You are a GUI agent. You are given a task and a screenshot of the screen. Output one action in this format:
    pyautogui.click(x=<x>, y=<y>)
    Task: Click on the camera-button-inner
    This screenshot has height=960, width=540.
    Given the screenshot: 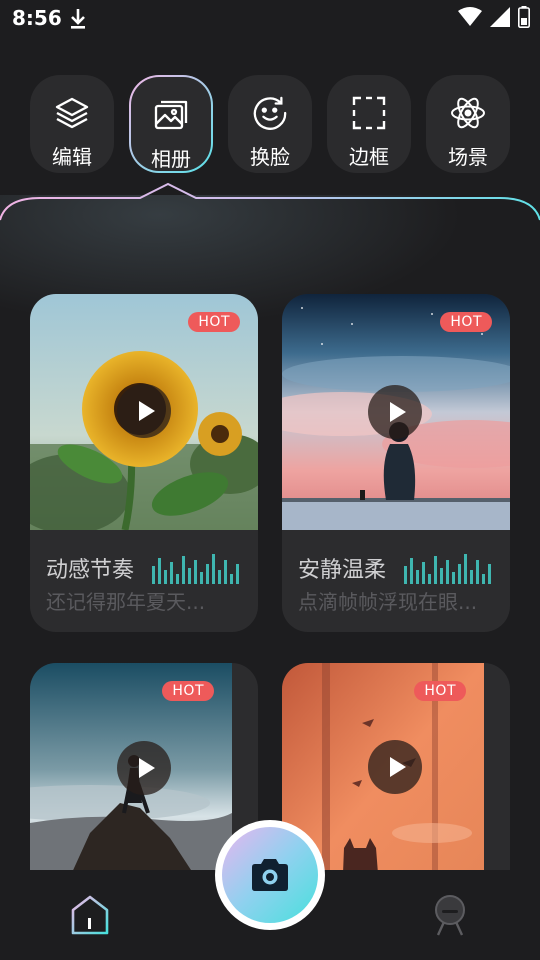 What is the action you would take?
    pyautogui.click(x=270, y=875)
    